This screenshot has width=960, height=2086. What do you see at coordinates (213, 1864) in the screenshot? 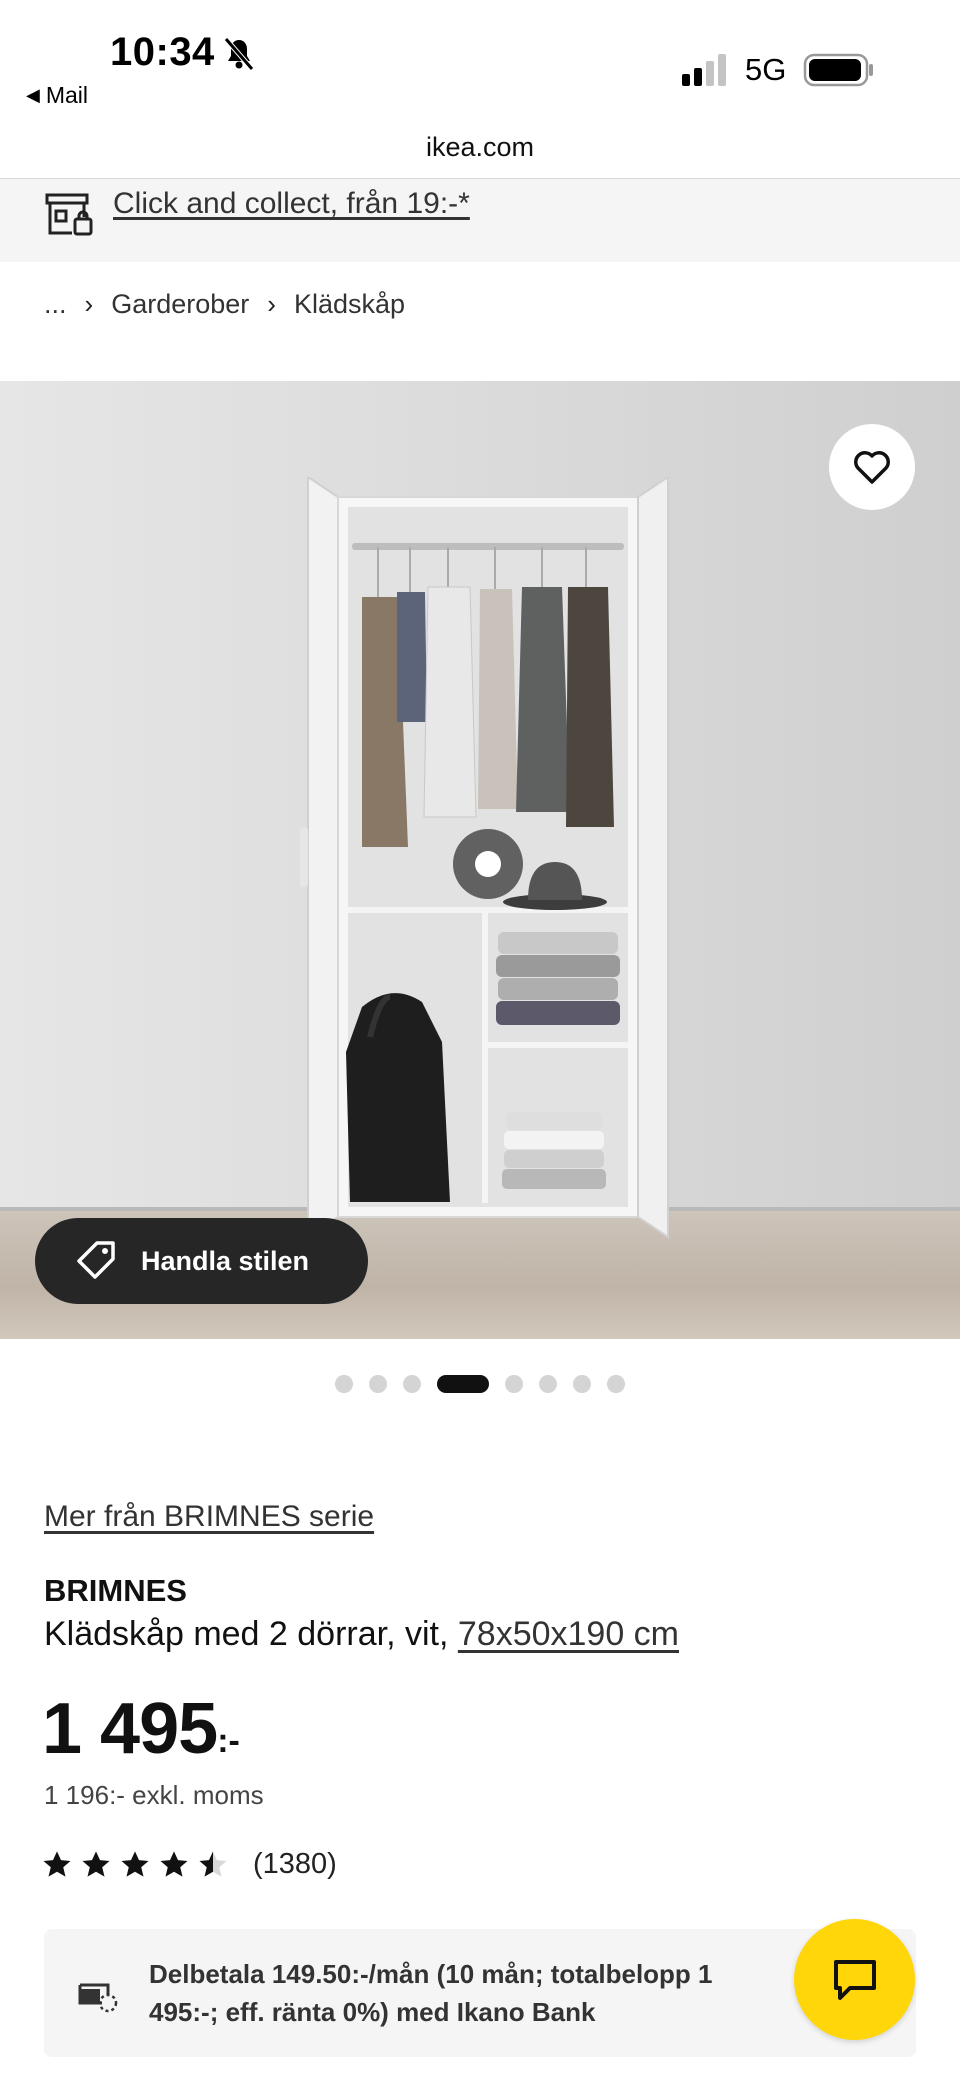
I see `half-star-icon` at bounding box center [213, 1864].